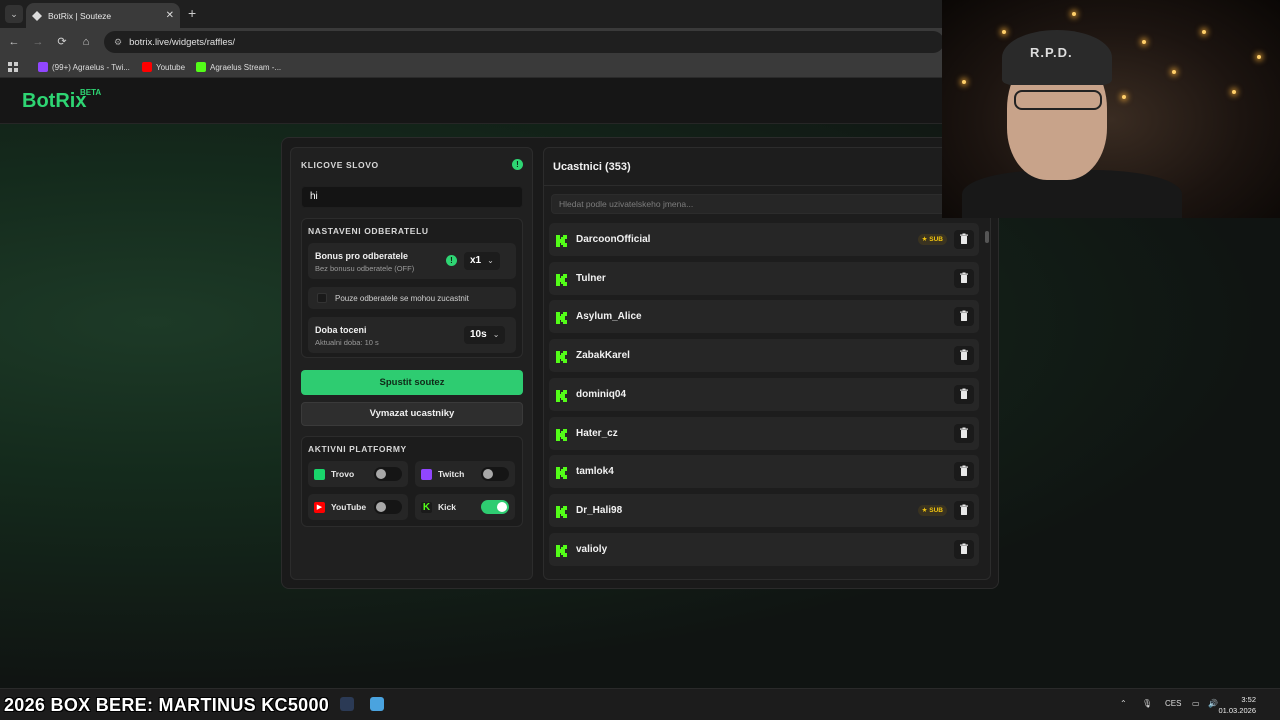  I want to click on participant-row: DarcoonOfficial ★ SUB, so click(764, 239).